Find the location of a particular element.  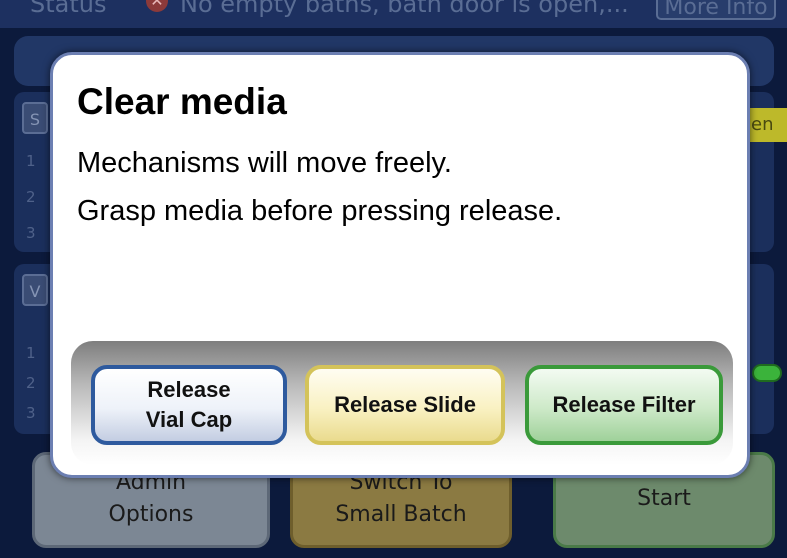

dialog-message-line2: Grasp media before pressing release. is located at coordinates (320, 211).